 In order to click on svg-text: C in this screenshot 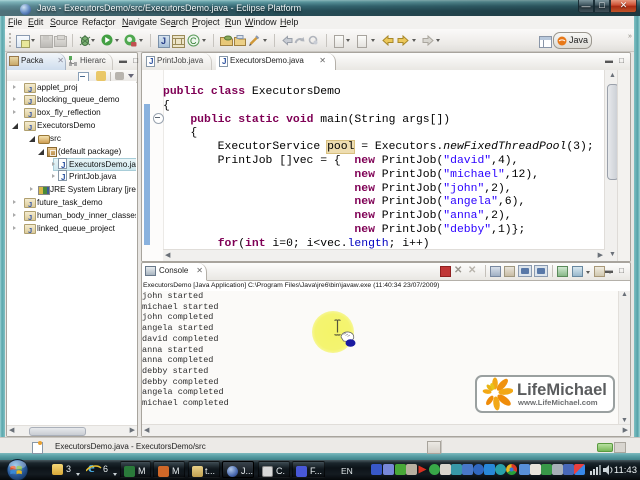, I will do `click(193, 41)`.